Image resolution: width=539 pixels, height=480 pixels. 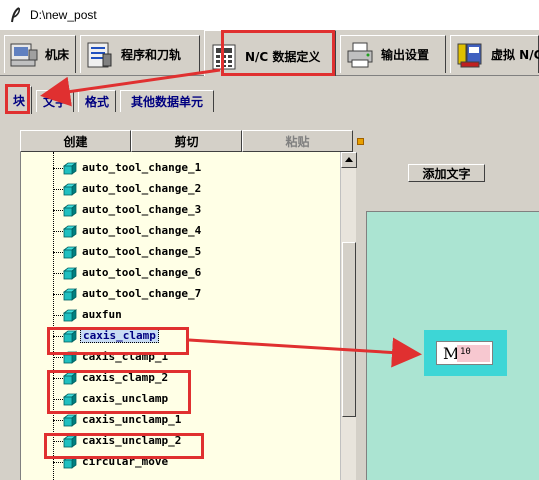 What do you see at coordinates (118, 341) in the screenshot?
I see `annotation-box-caxis-clamp` at bounding box center [118, 341].